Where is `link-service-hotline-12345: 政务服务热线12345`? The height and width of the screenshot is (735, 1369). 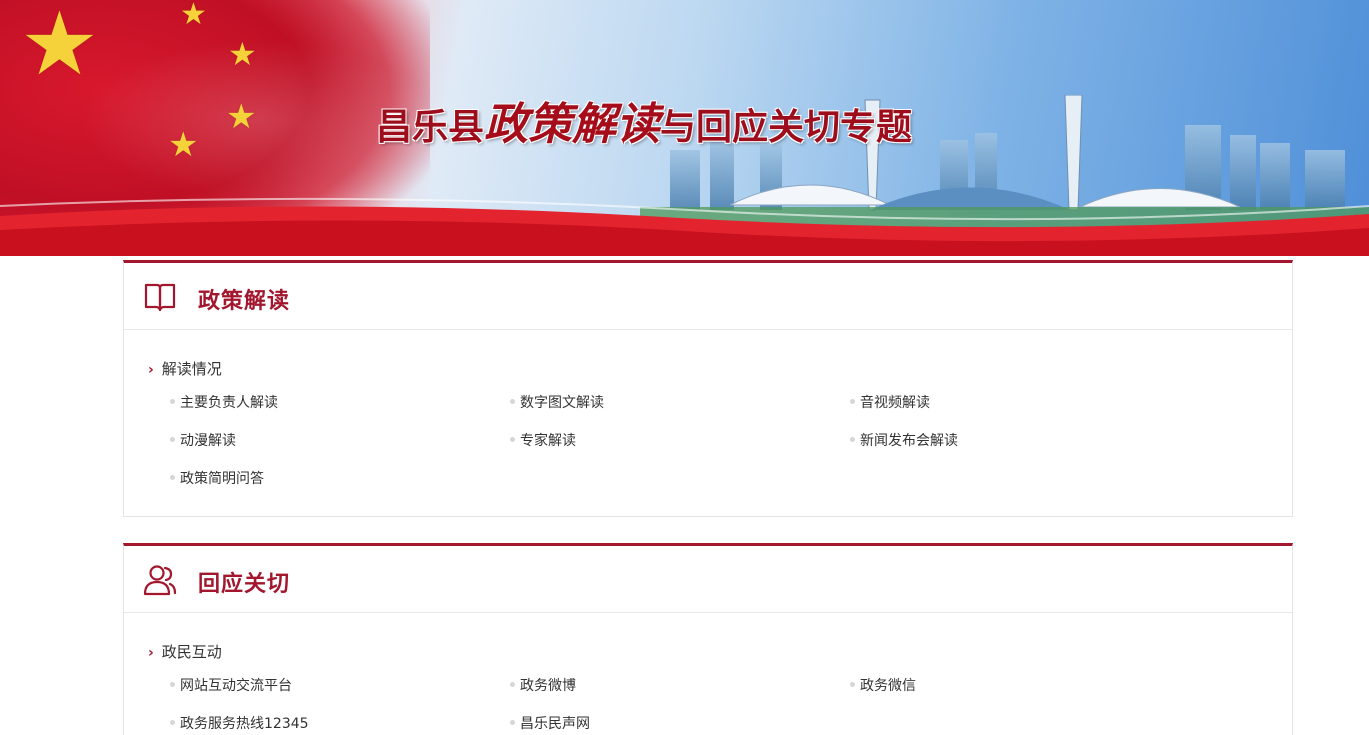 link-service-hotline-12345: 政务服务热线12345 is located at coordinates (239, 723).